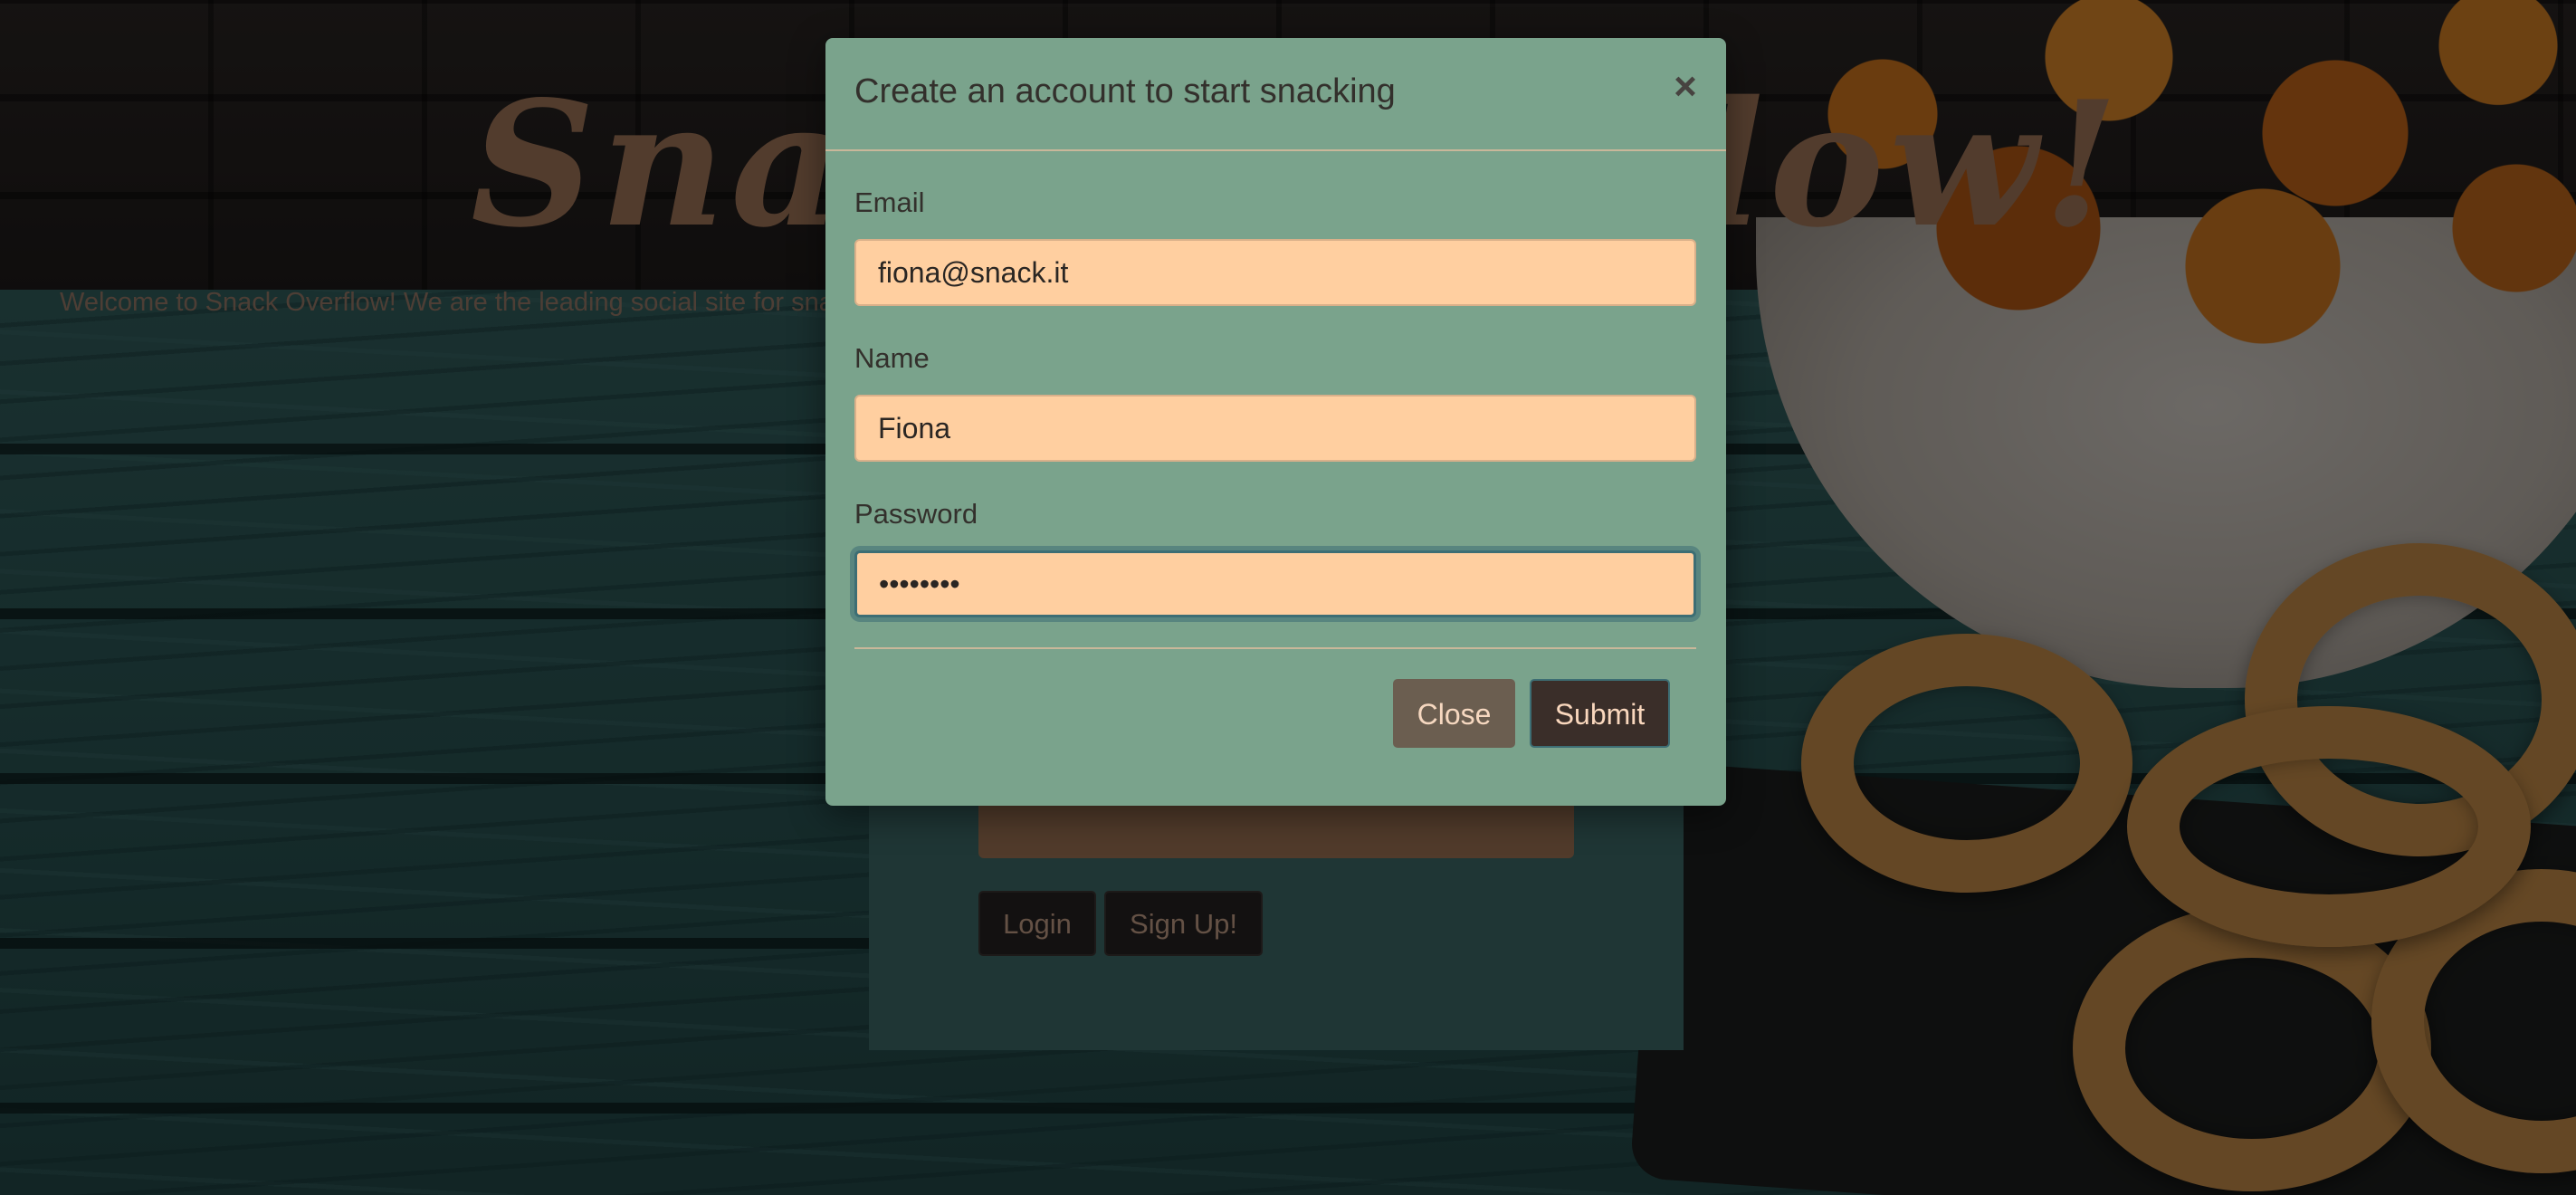 This screenshot has height=1195, width=2576. I want to click on modal-title: Create an account to start snacking, so click(1125, 91).